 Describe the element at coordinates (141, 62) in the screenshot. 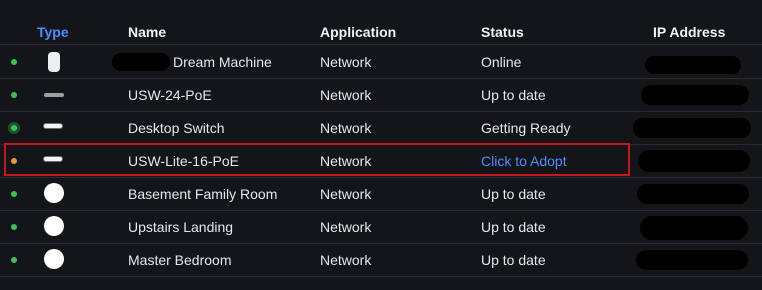

I see `redacted-text` at that location.